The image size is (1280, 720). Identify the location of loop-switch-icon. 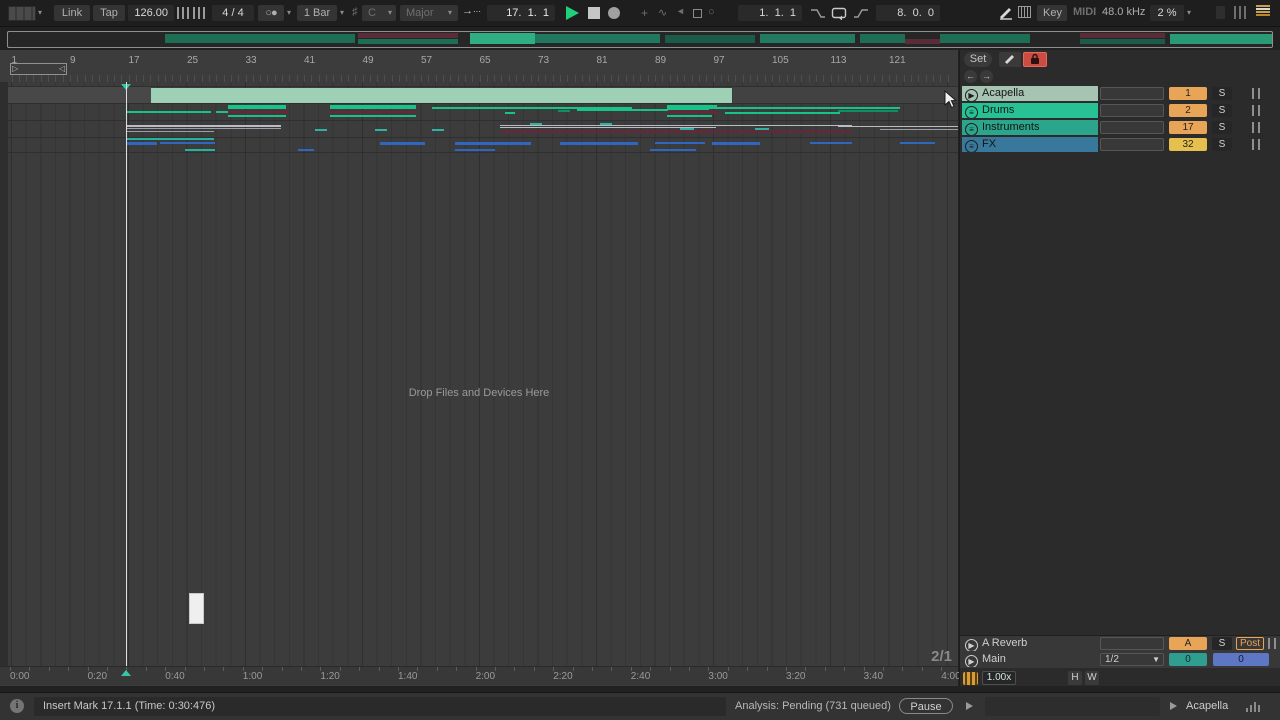
(839, 13).